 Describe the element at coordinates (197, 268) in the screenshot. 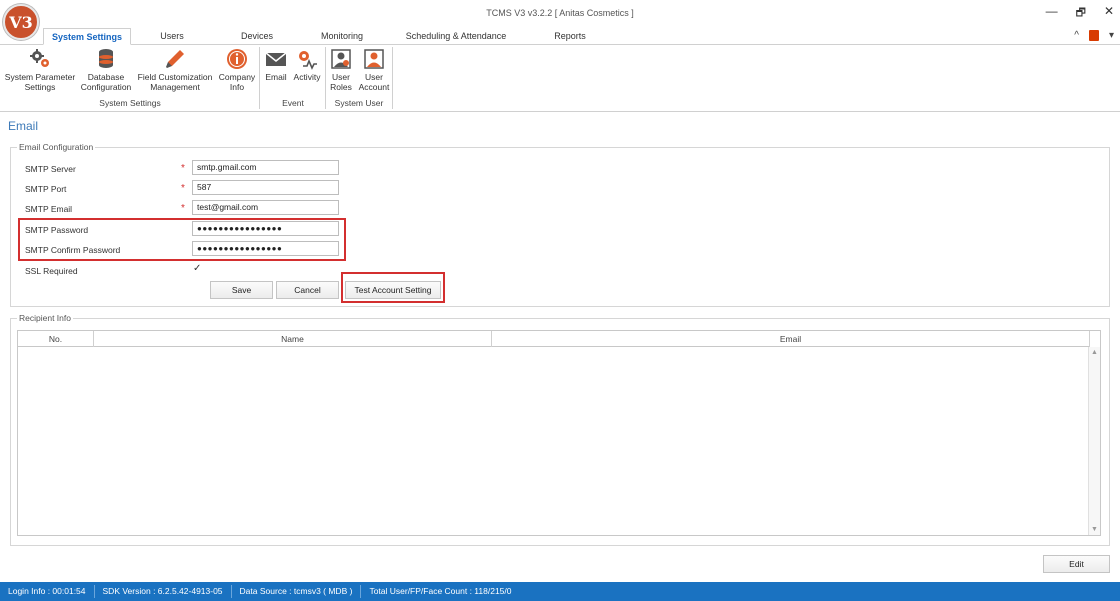

I see `ssl-required-checkbox: ✓` at that location.